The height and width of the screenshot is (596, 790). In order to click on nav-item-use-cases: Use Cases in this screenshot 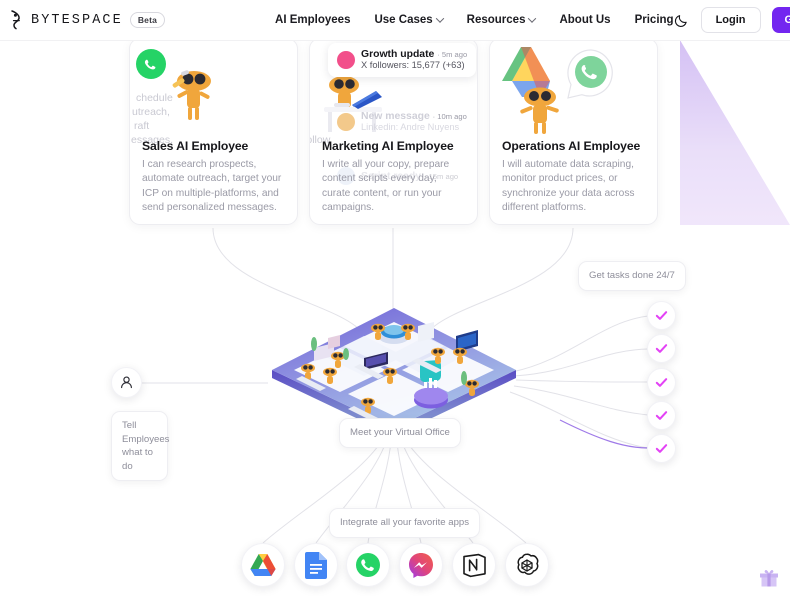, I will do `click(409, 20)`.